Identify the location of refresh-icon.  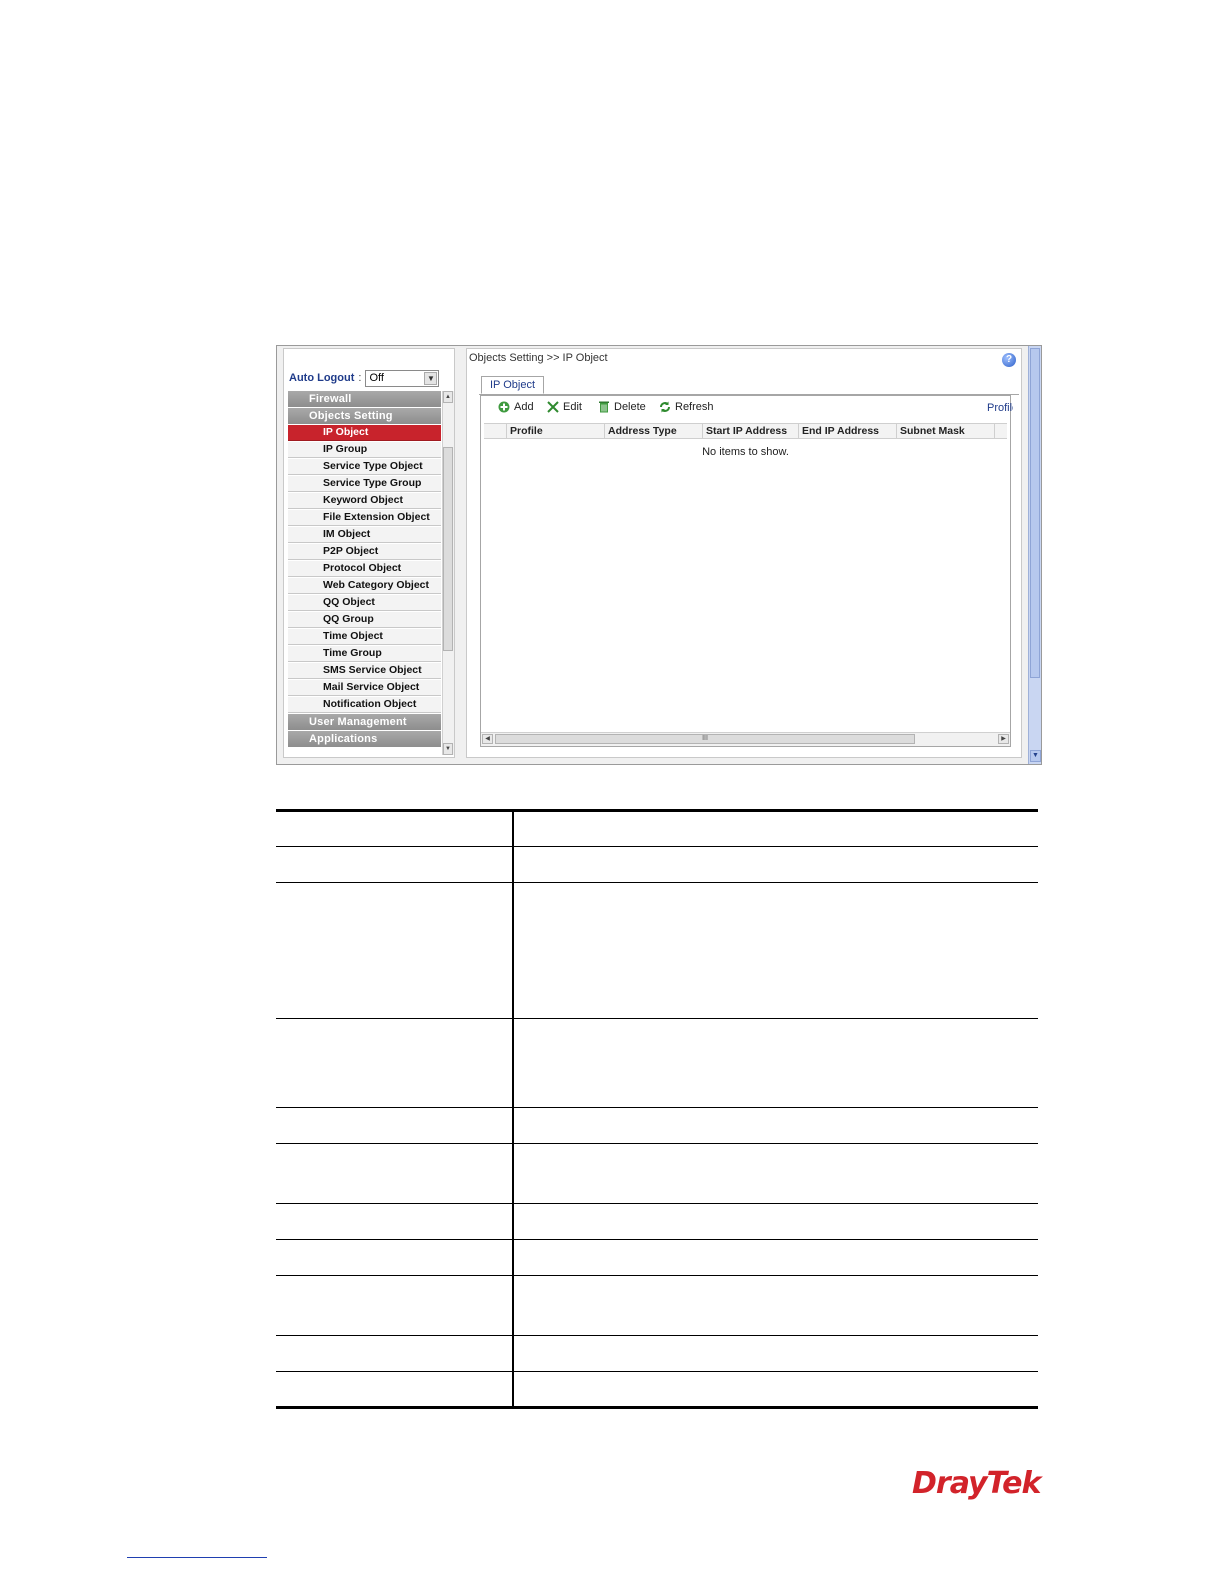
(665, 407).